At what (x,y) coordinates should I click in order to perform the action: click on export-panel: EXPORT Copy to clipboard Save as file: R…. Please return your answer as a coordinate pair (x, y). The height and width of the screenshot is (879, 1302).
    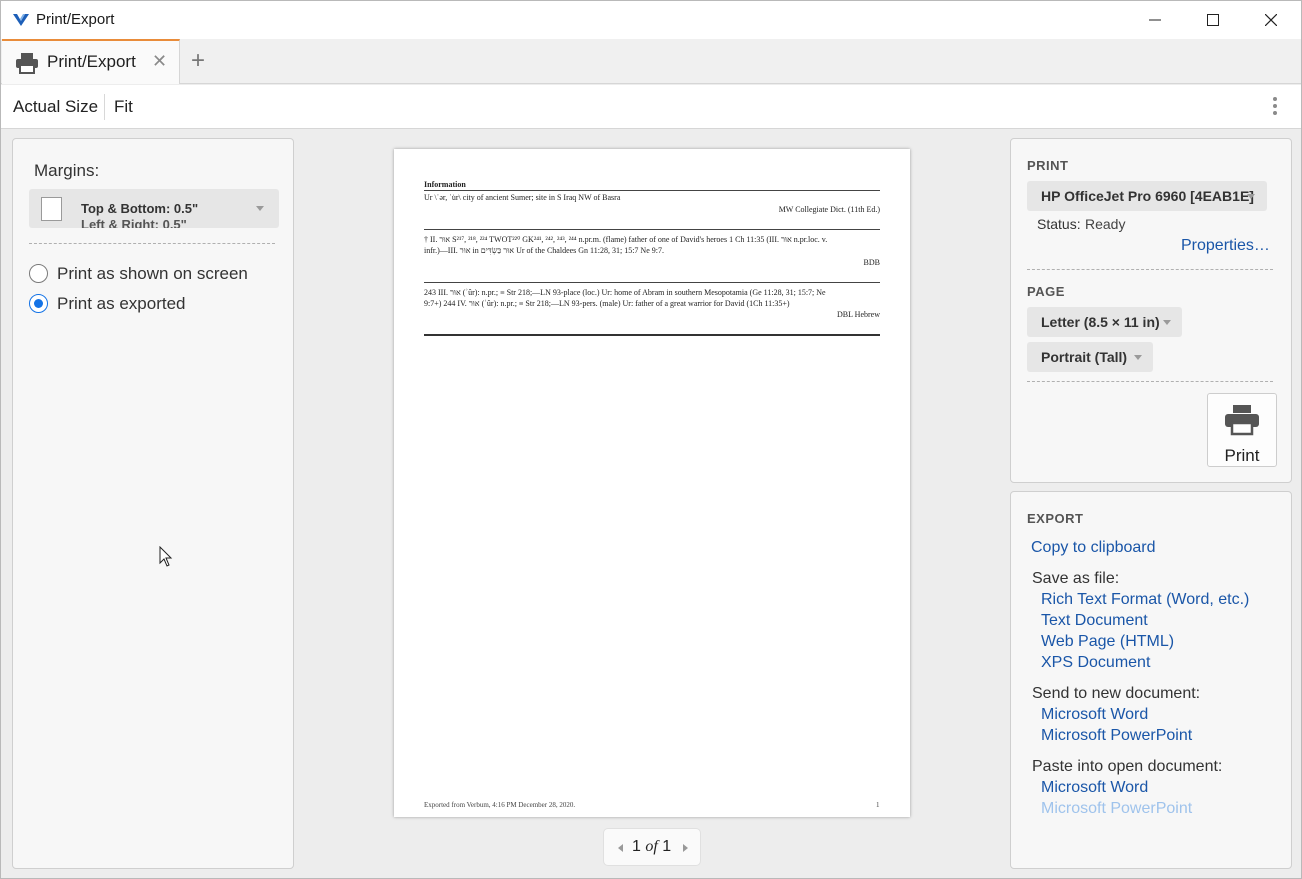
    Looking at the image, I should click on (1151, 680).